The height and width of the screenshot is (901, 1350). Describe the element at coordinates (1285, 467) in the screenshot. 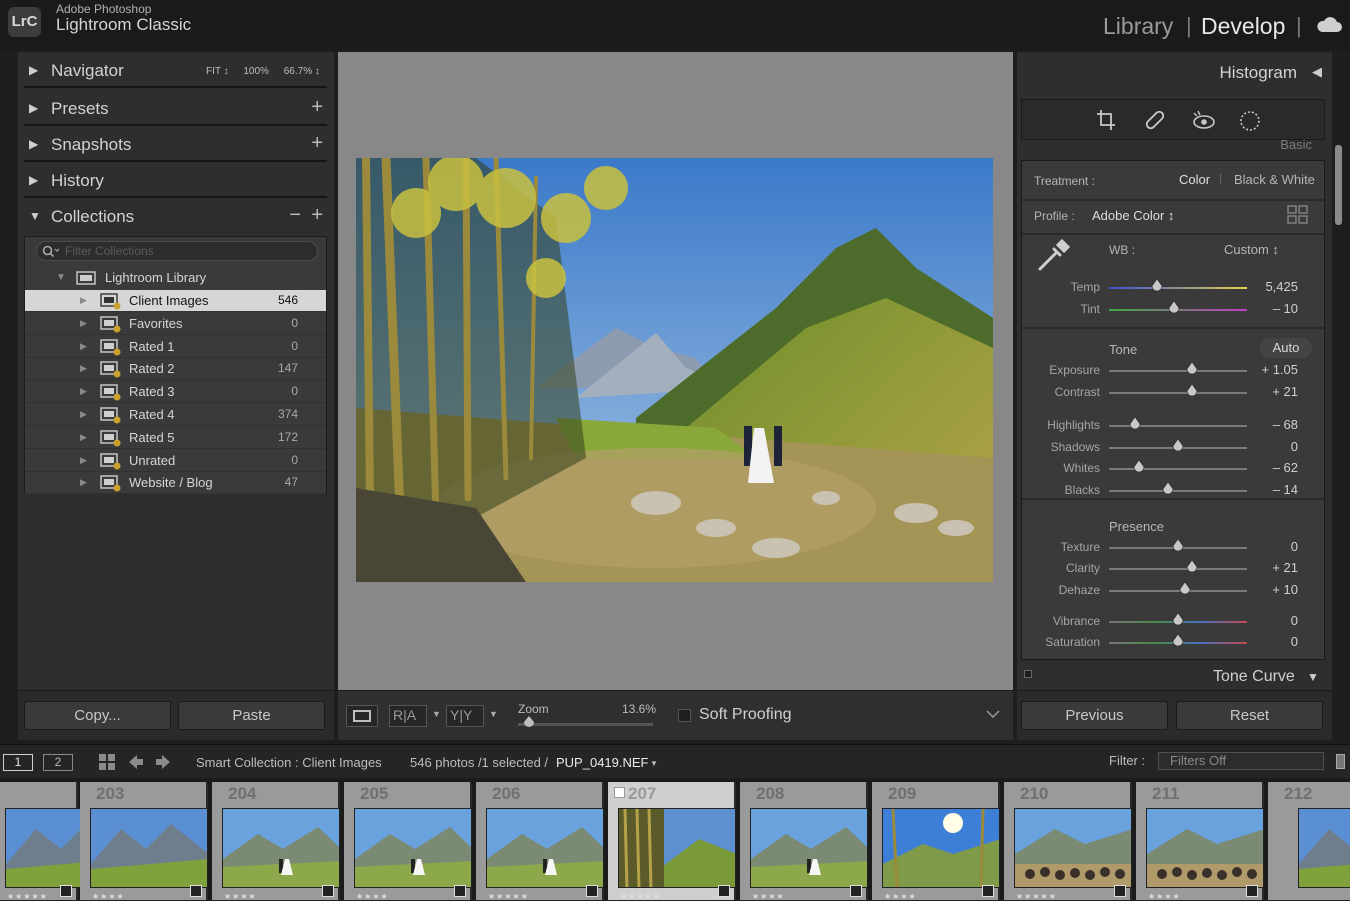

I see `whites-value: – 62` at that location.